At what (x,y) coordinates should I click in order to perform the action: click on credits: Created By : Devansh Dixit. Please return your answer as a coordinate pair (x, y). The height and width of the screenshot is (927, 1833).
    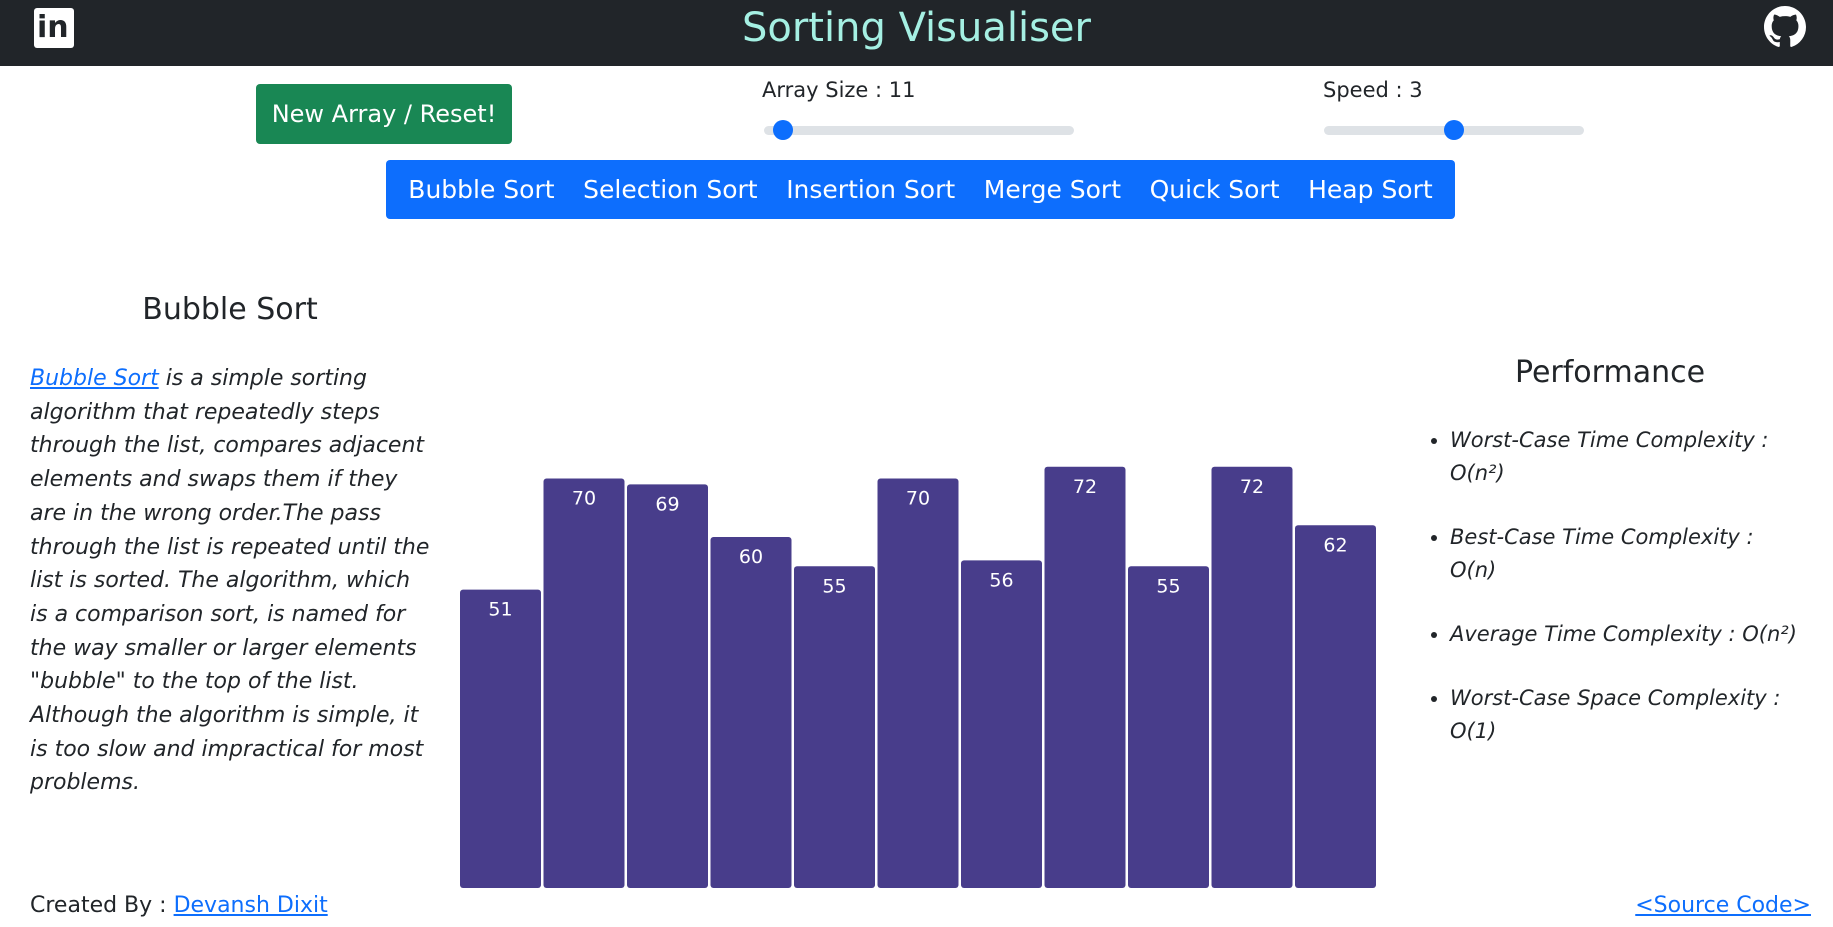
    Looking at the image, I should click on (179, 906).